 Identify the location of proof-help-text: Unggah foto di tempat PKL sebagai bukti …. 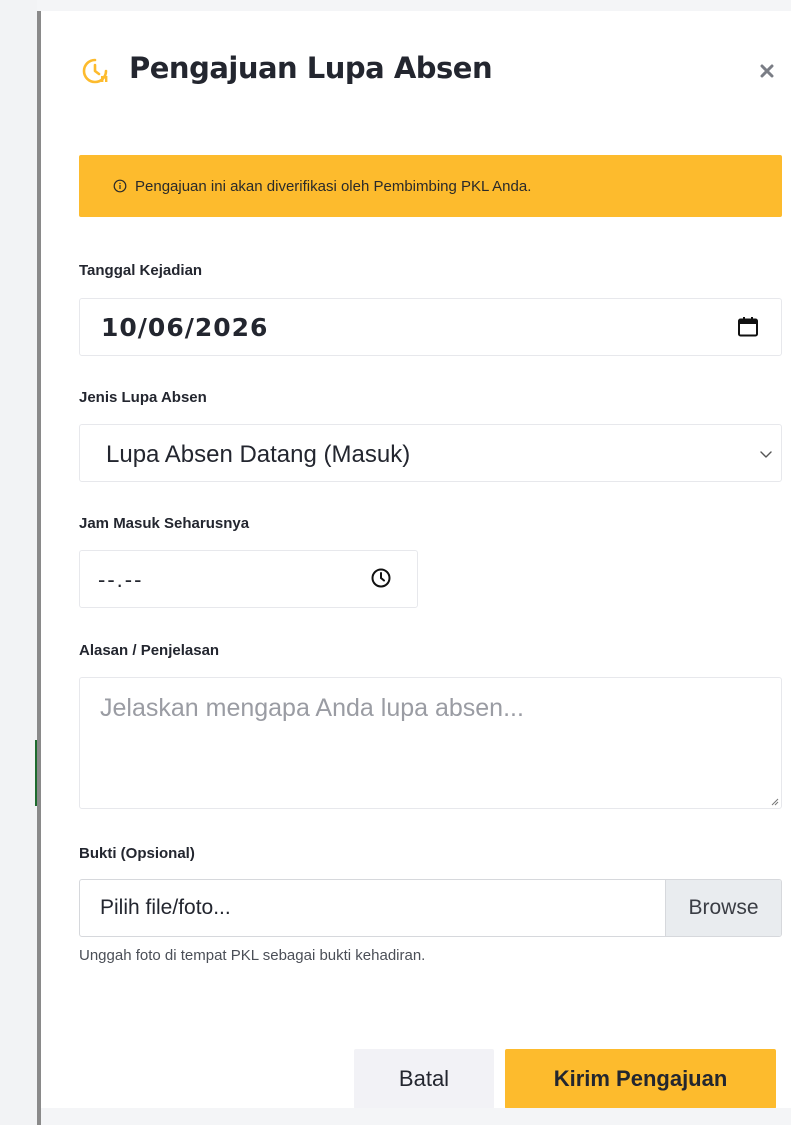
(252, 955).